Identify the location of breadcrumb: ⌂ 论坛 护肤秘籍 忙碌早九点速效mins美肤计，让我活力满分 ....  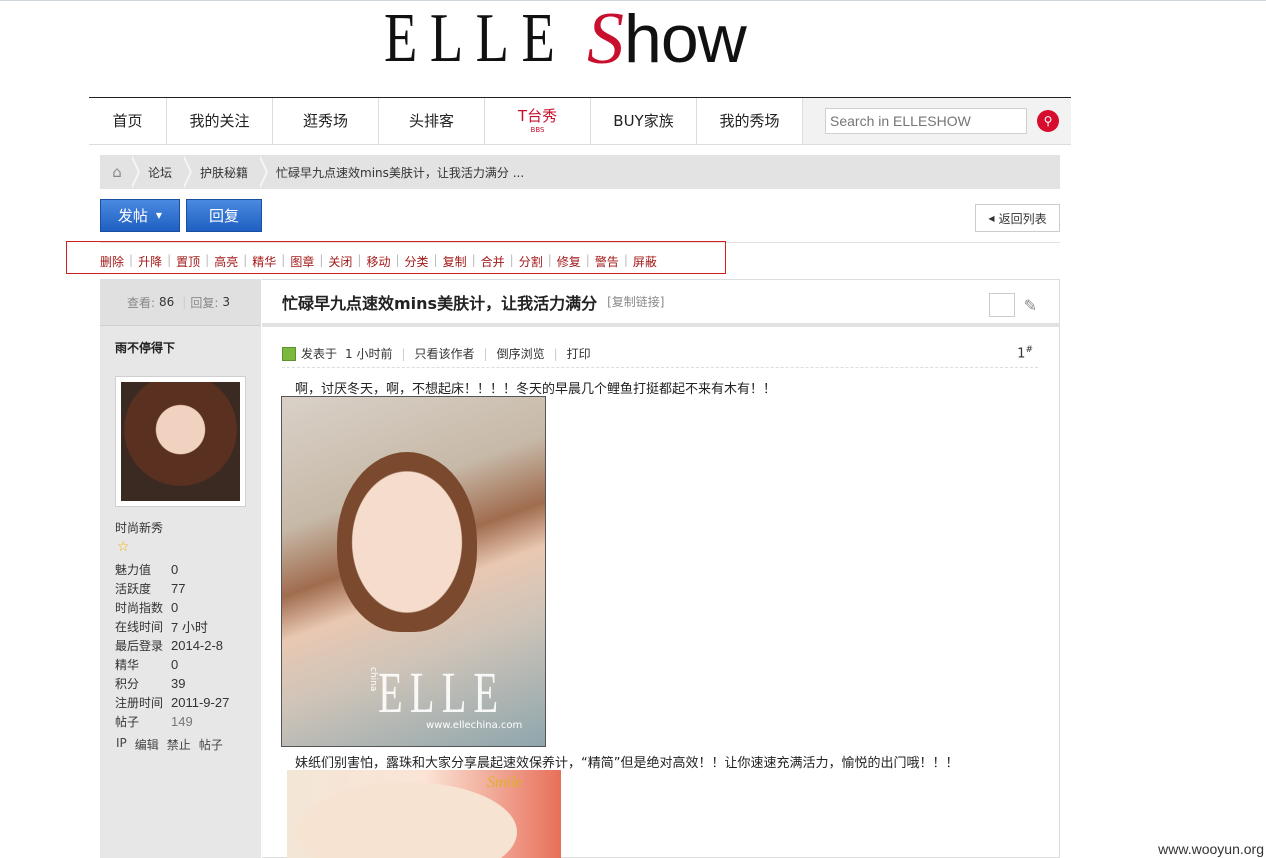
(580, 172).